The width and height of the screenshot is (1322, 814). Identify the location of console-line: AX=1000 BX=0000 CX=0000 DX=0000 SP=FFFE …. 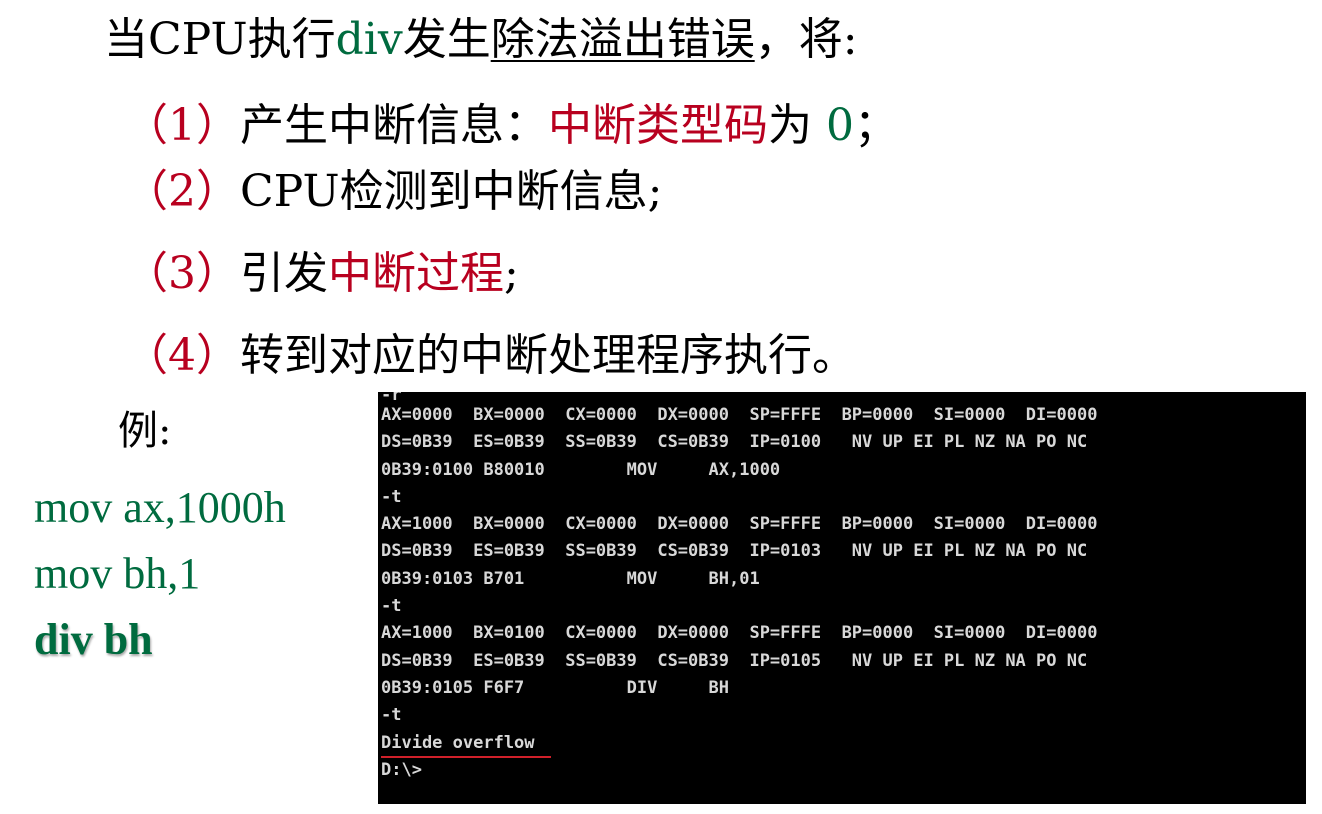
(739, 524).